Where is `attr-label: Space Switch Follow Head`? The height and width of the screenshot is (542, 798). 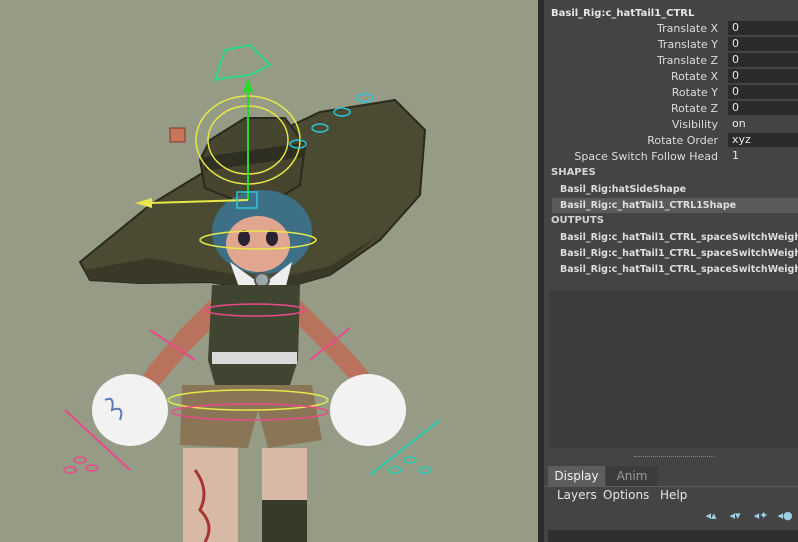
attr-label: Space Switch Follow Head is located at coordinates (646, 156).